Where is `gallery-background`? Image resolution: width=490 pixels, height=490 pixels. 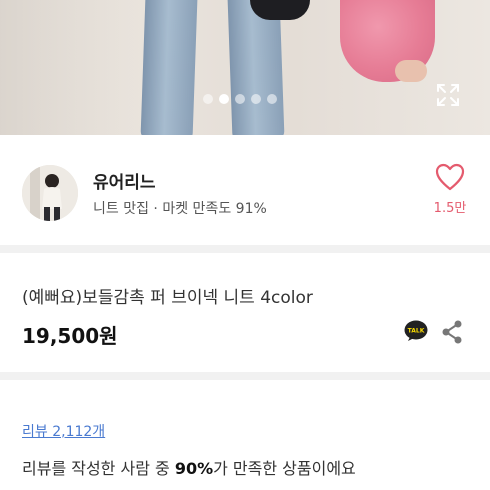 gallery-background is located at coordinates (70, 67).